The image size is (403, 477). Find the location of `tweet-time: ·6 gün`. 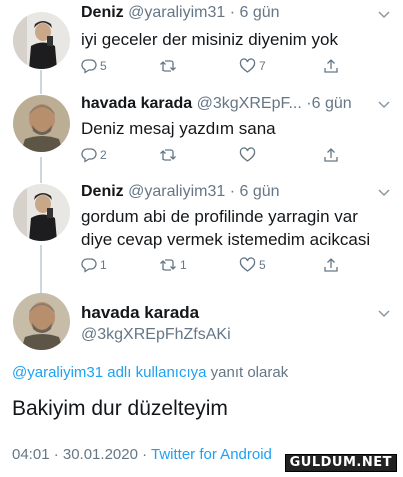

tweet-time: ·6 gün is located at coordinates (328, 103).